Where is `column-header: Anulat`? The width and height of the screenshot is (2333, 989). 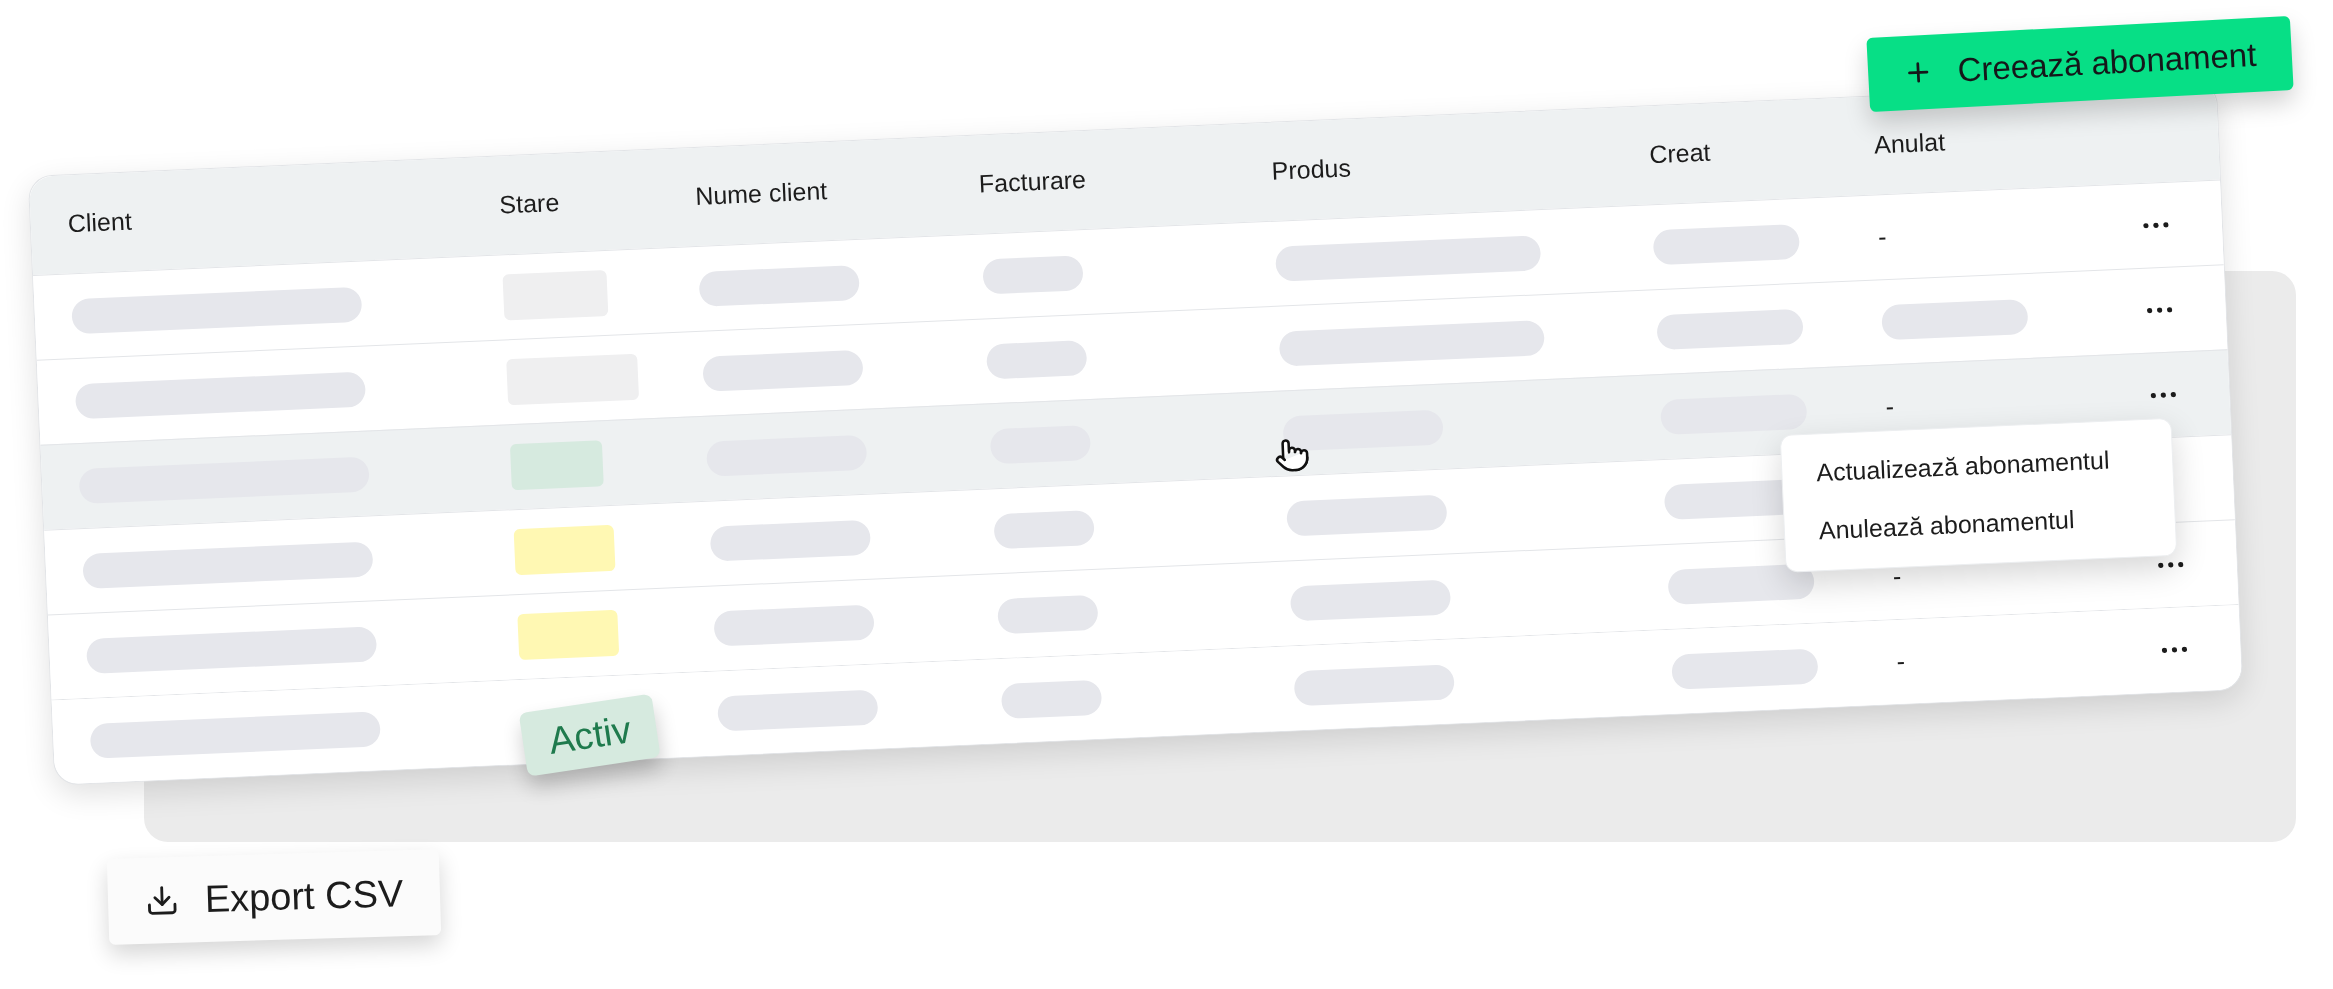 column-header: Anulat is located at coordinates (1909, 143).